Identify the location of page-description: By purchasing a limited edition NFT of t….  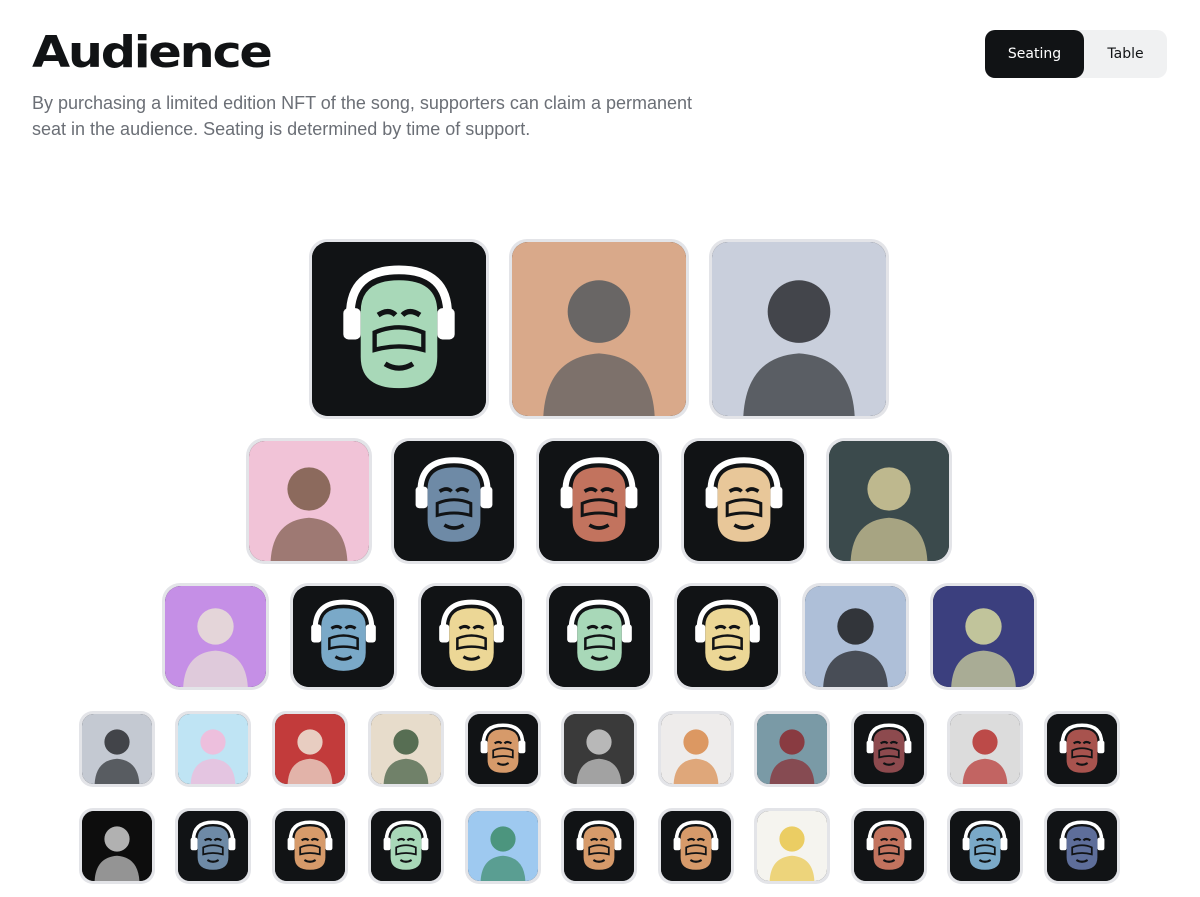
(362, 116).